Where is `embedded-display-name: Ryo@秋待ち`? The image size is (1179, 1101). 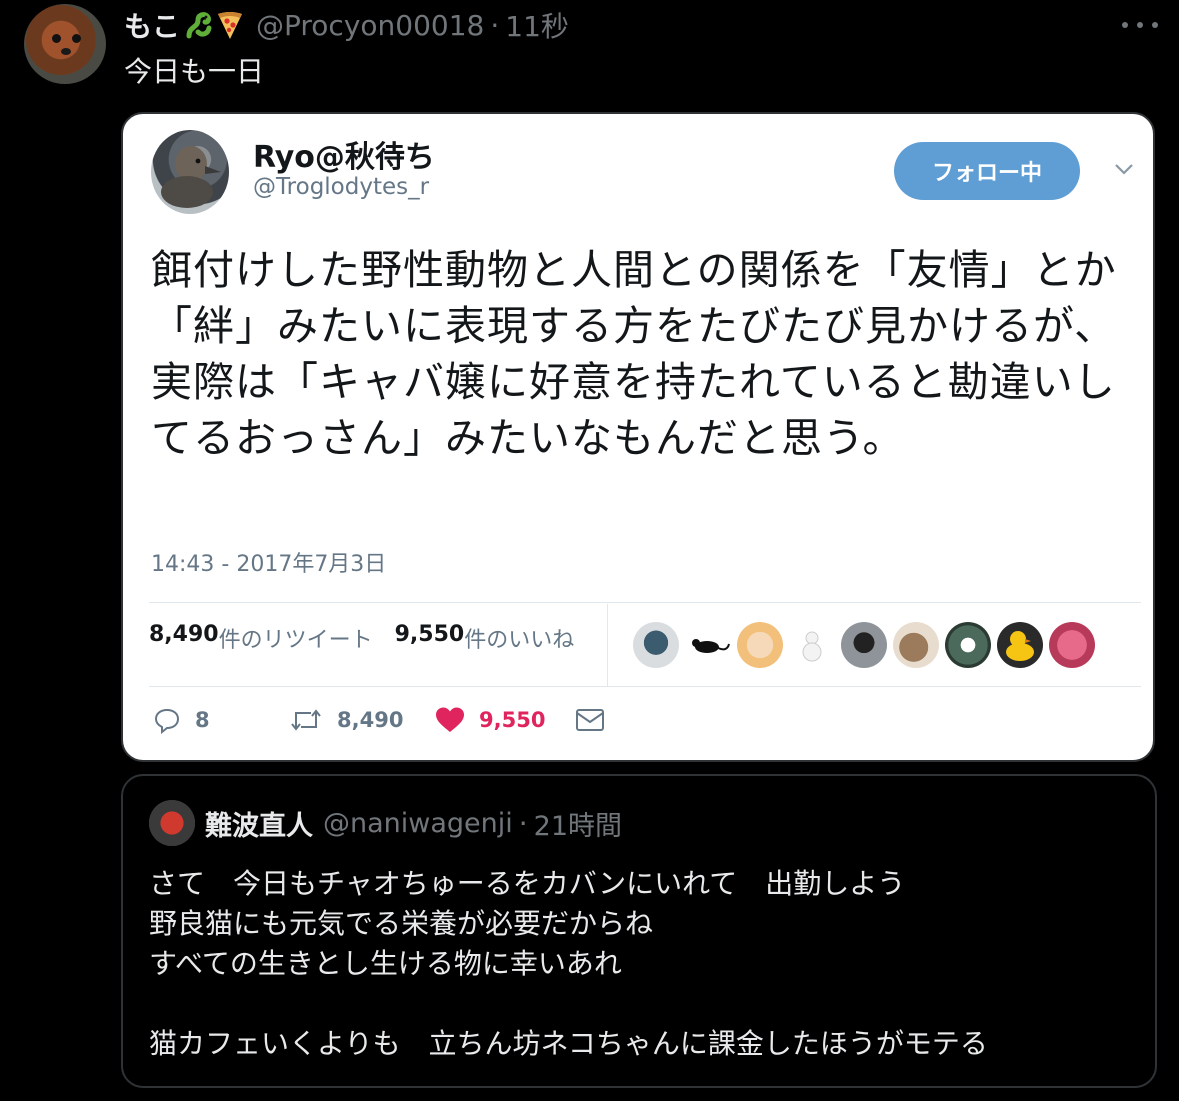
embedded-display-name: Ryo@秋待ち is located at coordinates (344, 157).